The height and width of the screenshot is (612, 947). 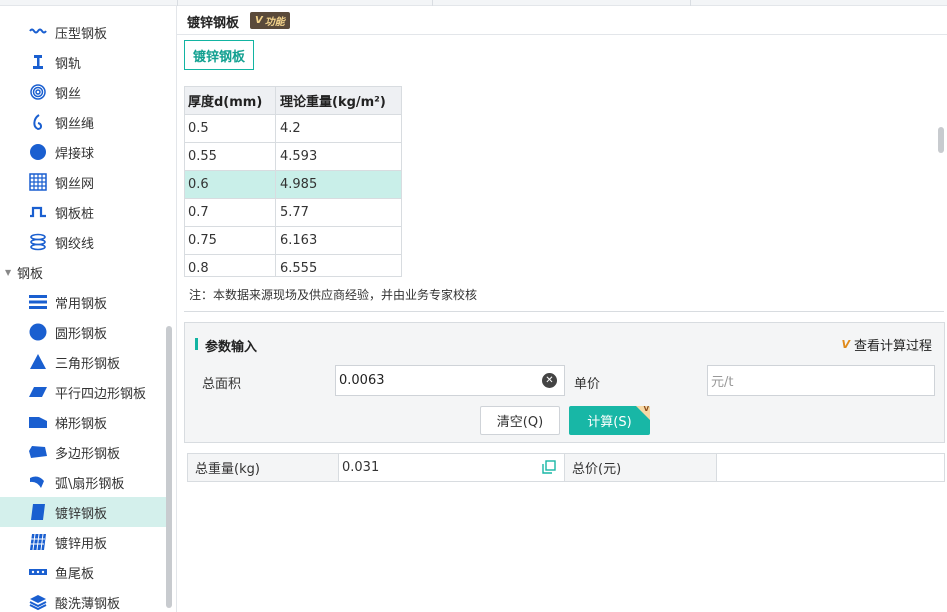 What do you see at coordinates (38, 392) in the screenshot?
I see `parallelogram-plate-icon` at bounding box center [38, 392].